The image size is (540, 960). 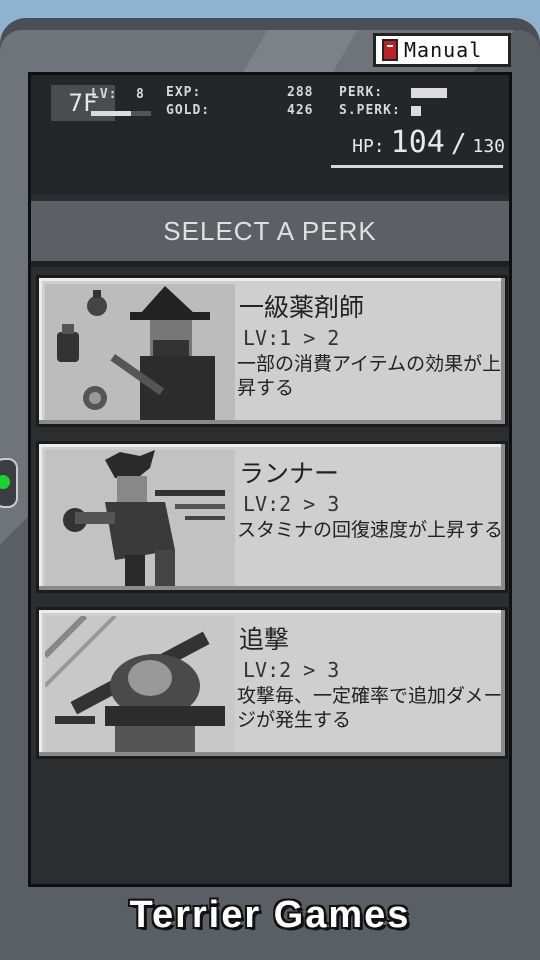 What do you see at coordinates (272, 517) in the screenshot?
I see `perk-card-runner: ランナー LV:2 > 3 スタミナの回復速度が上昇する` at bounding box center [272, 517].